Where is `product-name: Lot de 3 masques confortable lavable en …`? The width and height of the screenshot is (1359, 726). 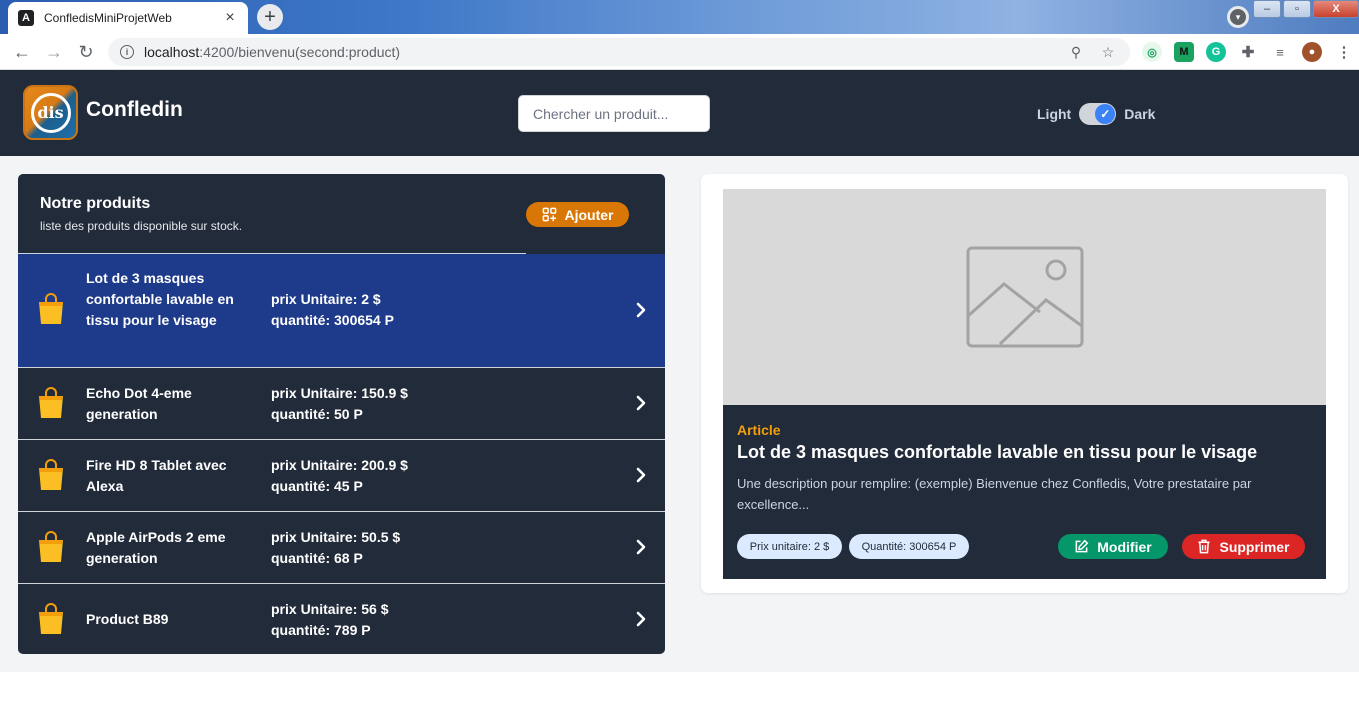 product-name: Lot de 3 masques confortable lavable en … is located at coordinates (160, 299).